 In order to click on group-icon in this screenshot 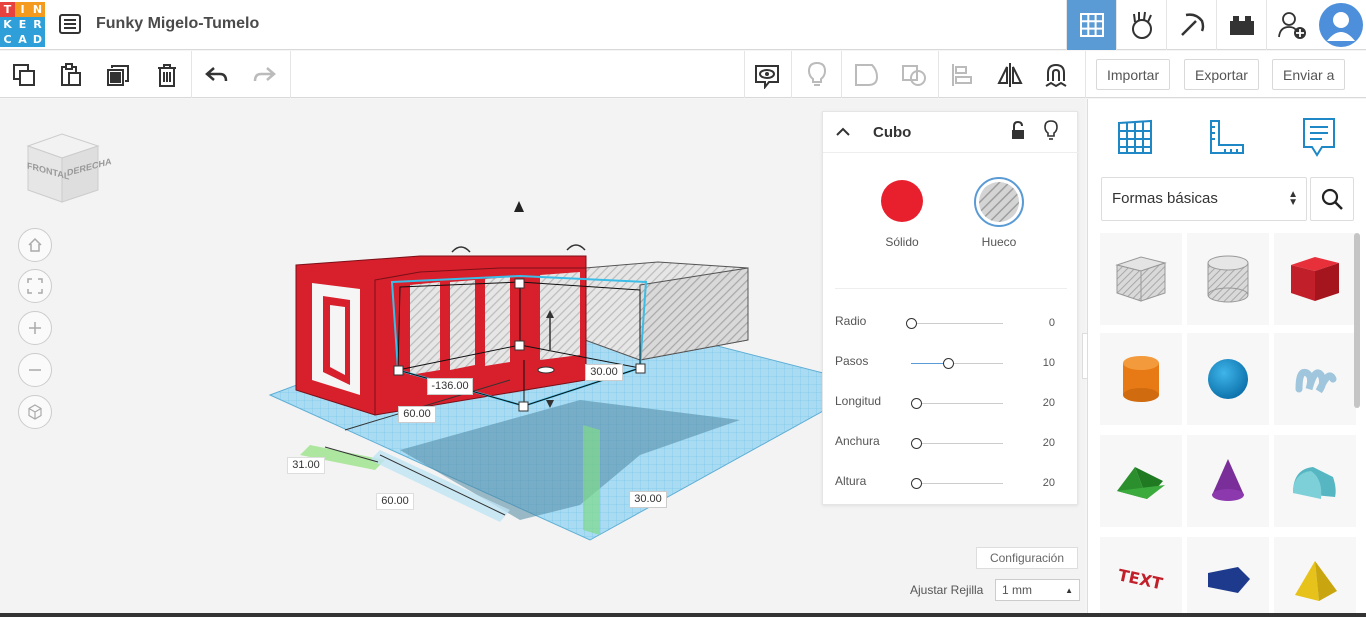, I will do `click(866, 75)`.